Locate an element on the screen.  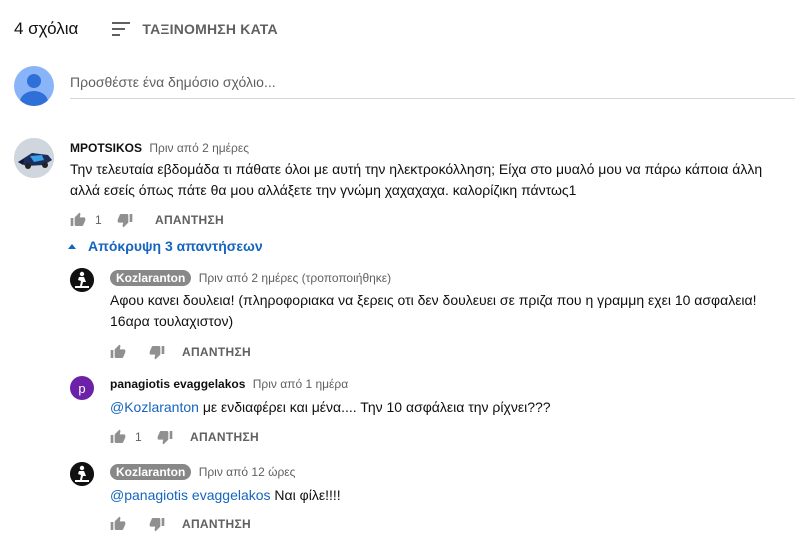
avatar: p is located at coordinates (82, 388).